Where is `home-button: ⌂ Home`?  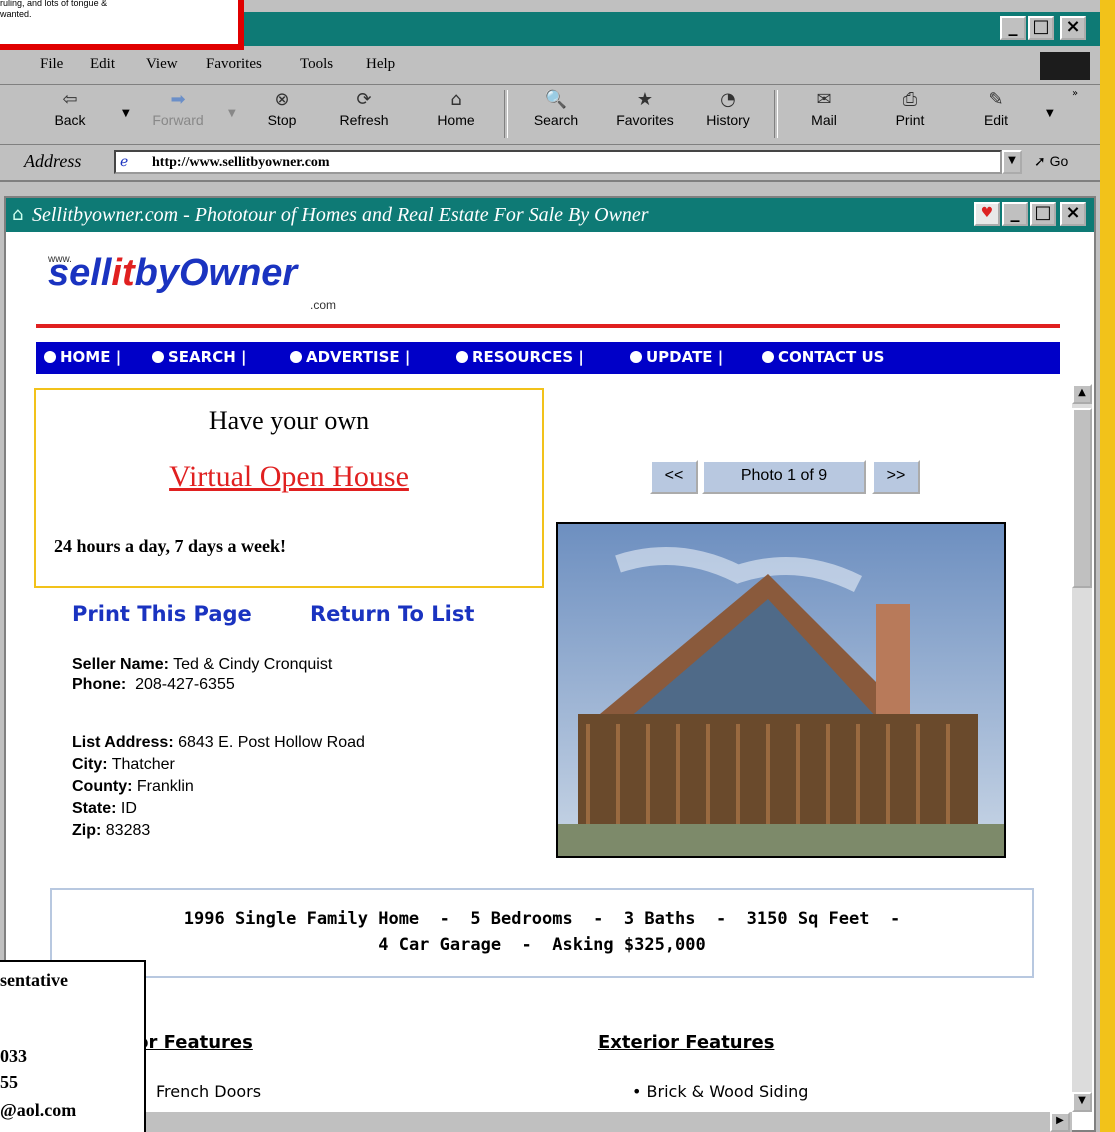
home-button: ⌂ Home is located at coordinates (456, 108).